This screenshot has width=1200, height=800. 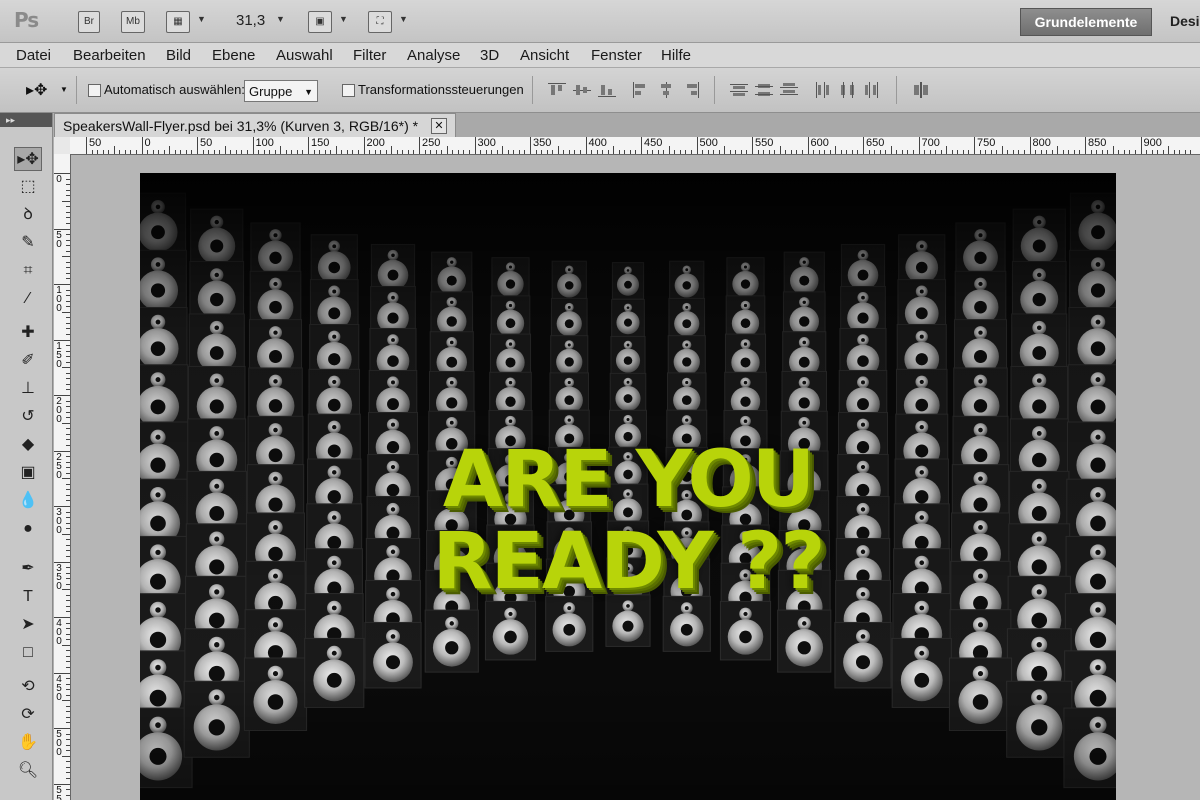 I want to click on align-top-icon, so click(x=557, y=90).